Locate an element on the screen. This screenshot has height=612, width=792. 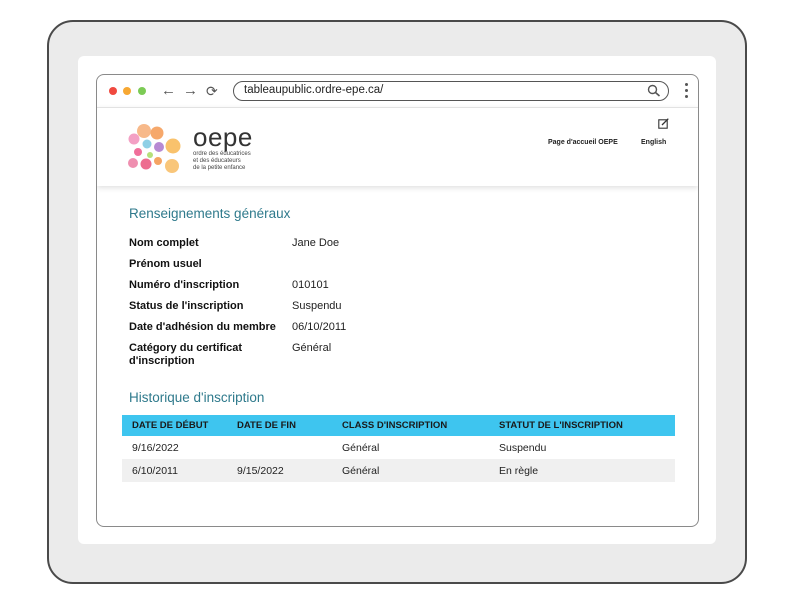
browser-menu-icon is located at coordinates (687, 91).